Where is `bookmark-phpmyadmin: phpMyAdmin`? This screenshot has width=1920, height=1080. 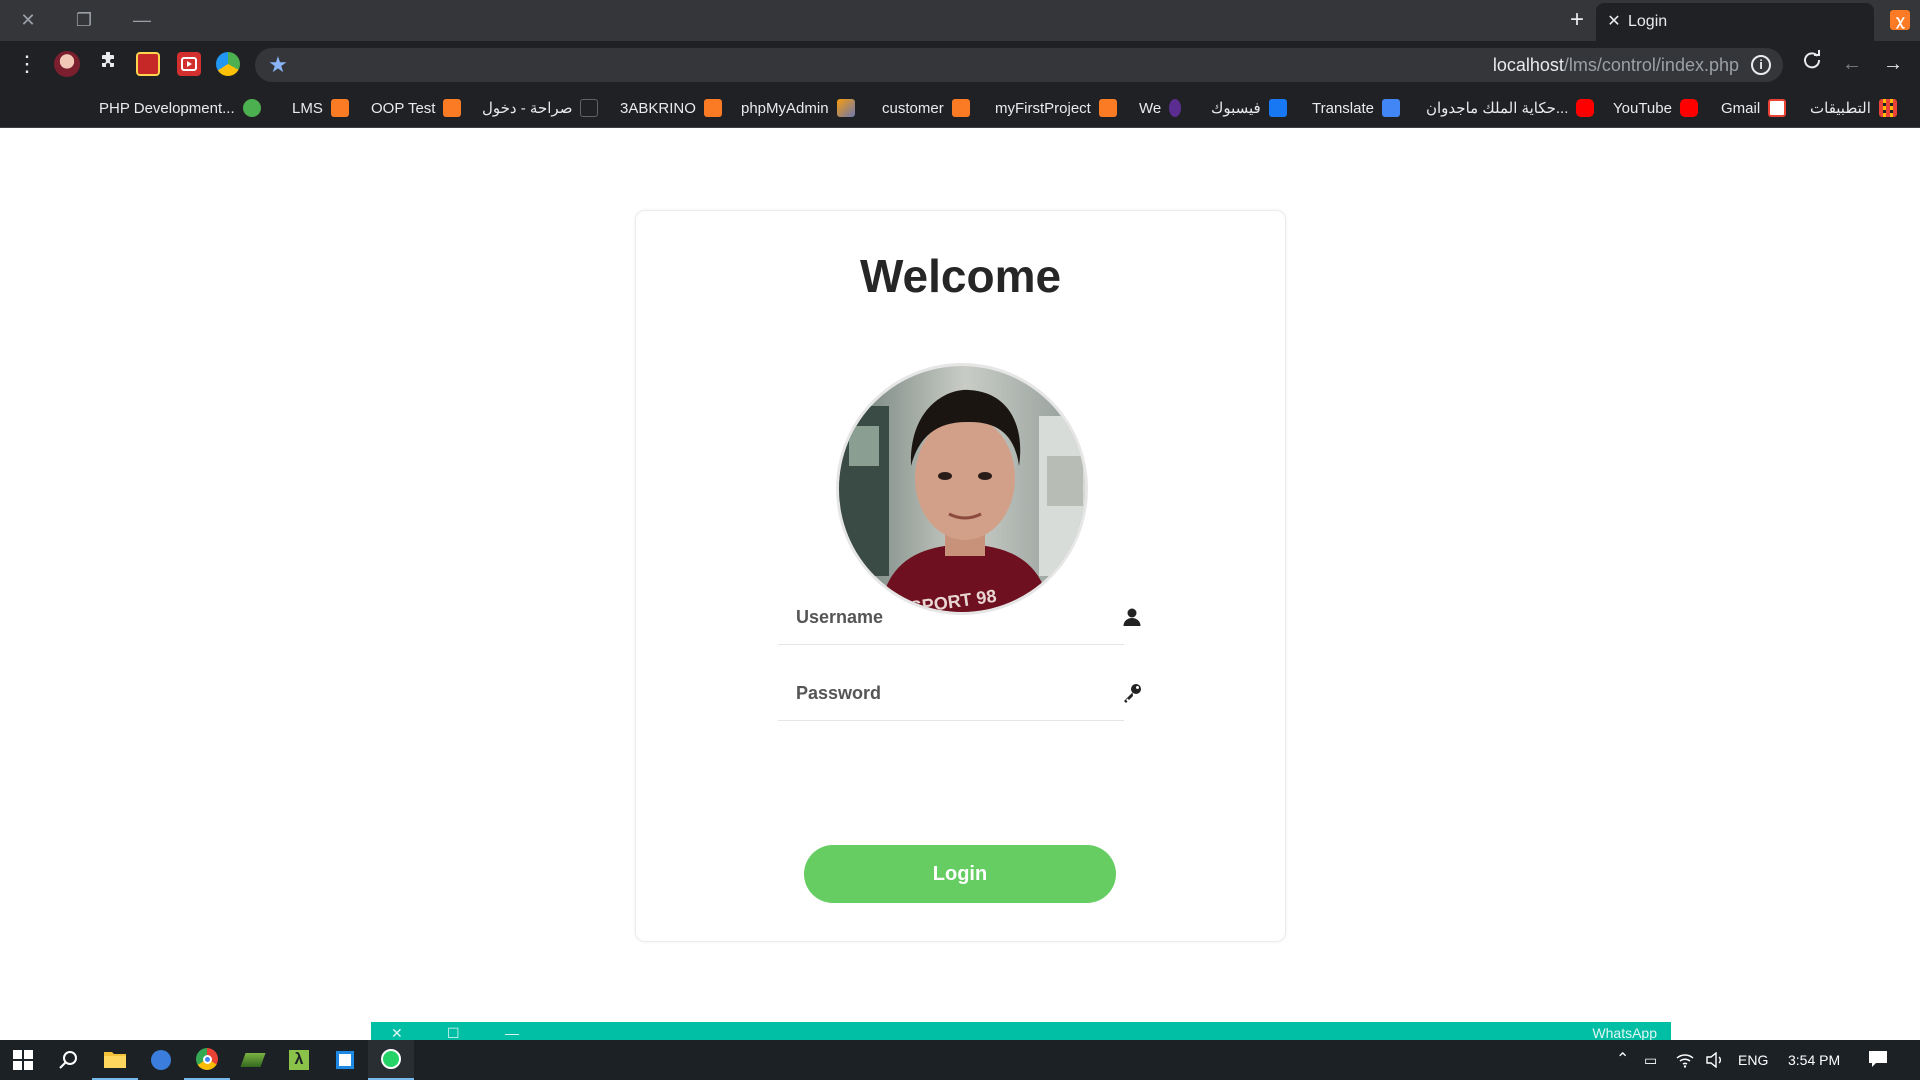
bookmark-phpmyadmin: phpMyAdmin is located at coordinates (798, 108).